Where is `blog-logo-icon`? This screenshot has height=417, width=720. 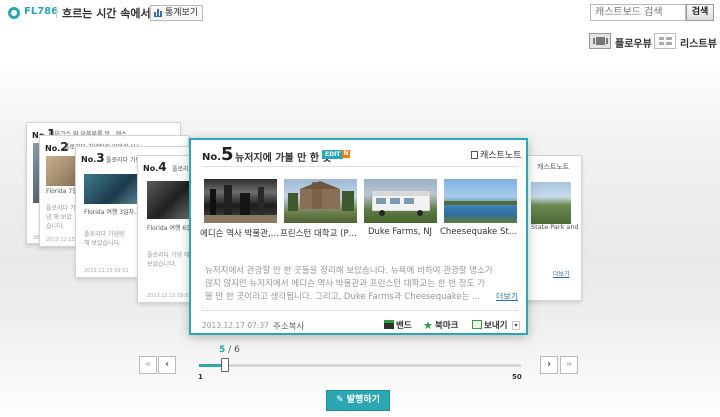 blog-logo-icon is located at coordinates (14, 13).